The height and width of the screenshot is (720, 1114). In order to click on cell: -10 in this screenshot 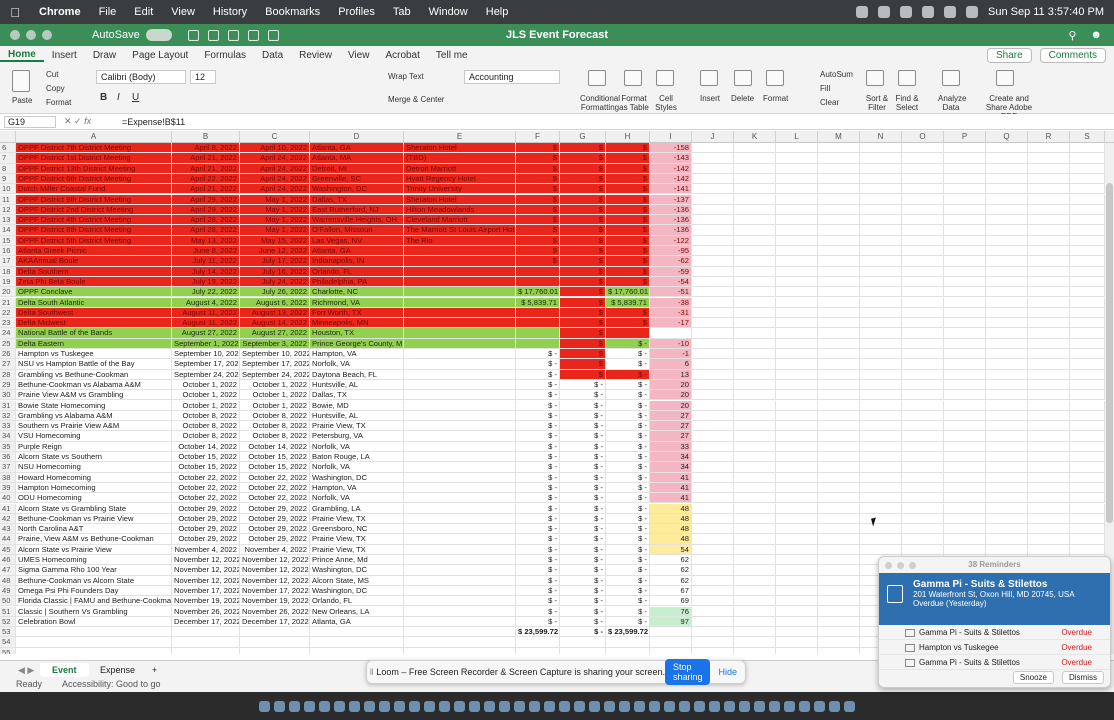, I will do `click(671, 343)`.